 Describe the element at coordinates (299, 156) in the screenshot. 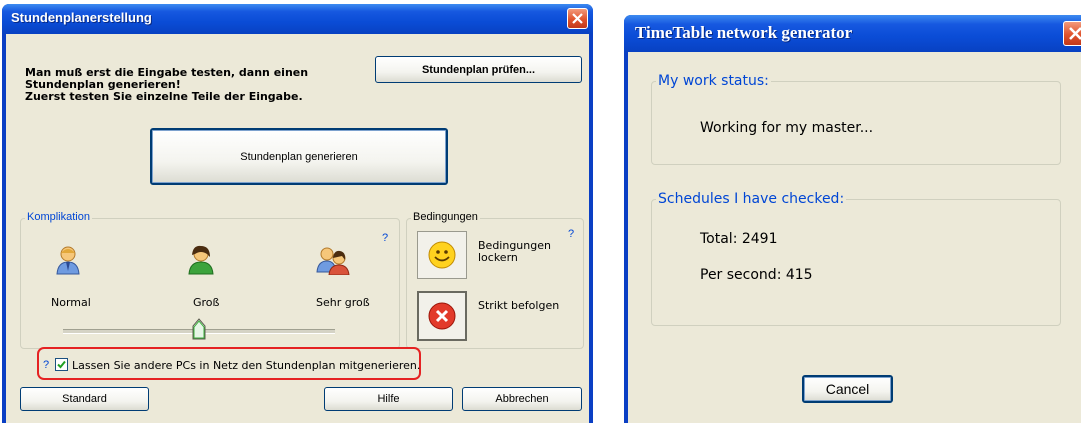

I see `generate-timetable-button: Stundenplan generieren` at that location.